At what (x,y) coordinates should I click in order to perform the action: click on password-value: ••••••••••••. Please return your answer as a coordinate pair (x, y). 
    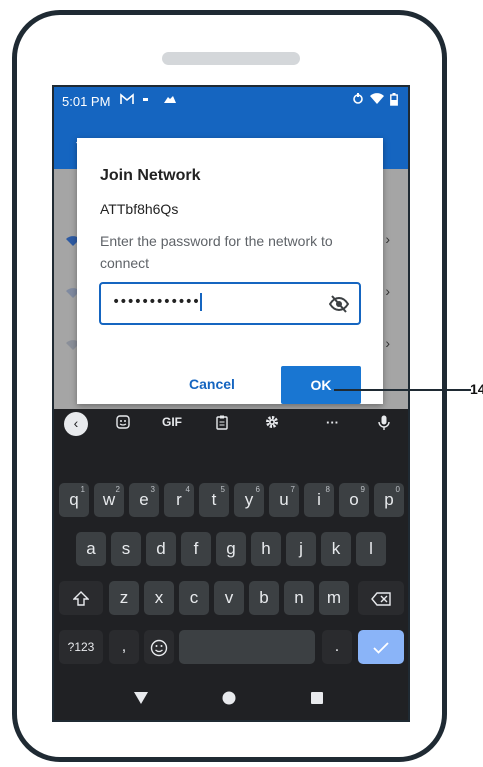
    Looking at the image, I should click on (156, 302).